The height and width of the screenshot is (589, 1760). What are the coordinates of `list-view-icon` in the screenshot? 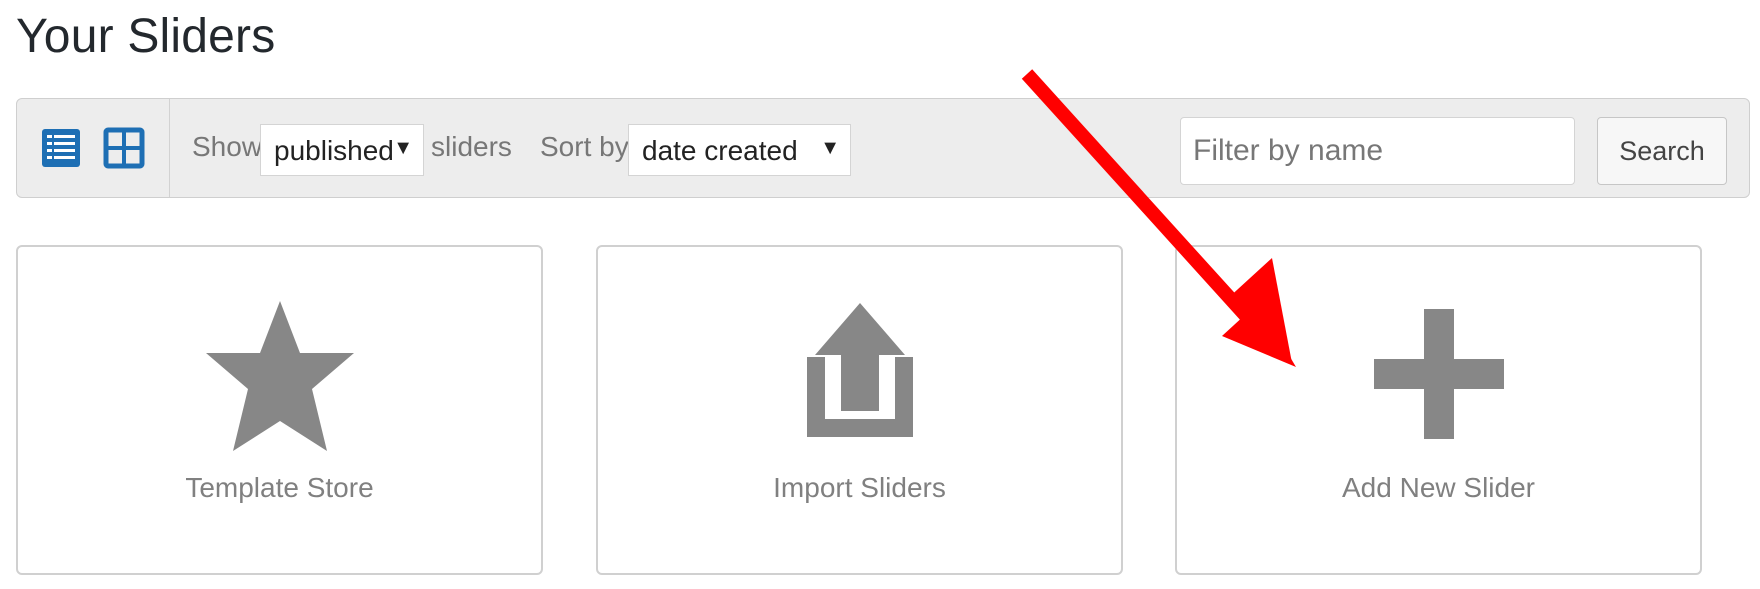 It's located at (61, 148).